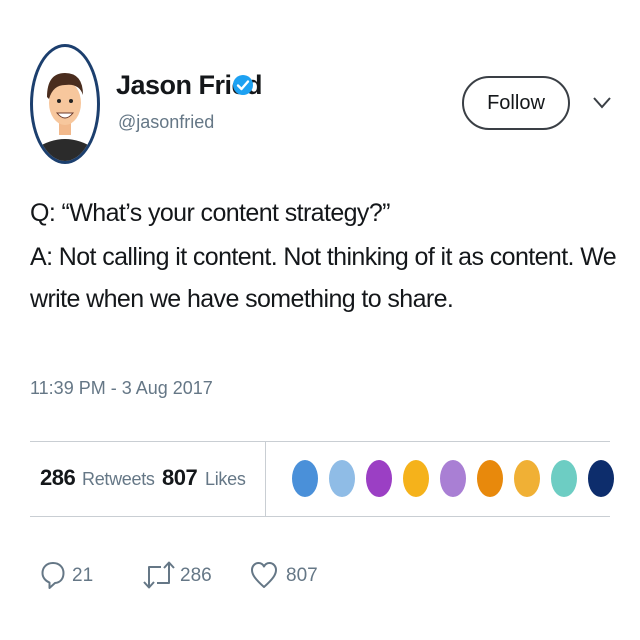  What do you see at coordinates (225, 479) in the screenshot?
I see `likes-label: Likes` at bounding box center [225, 479].